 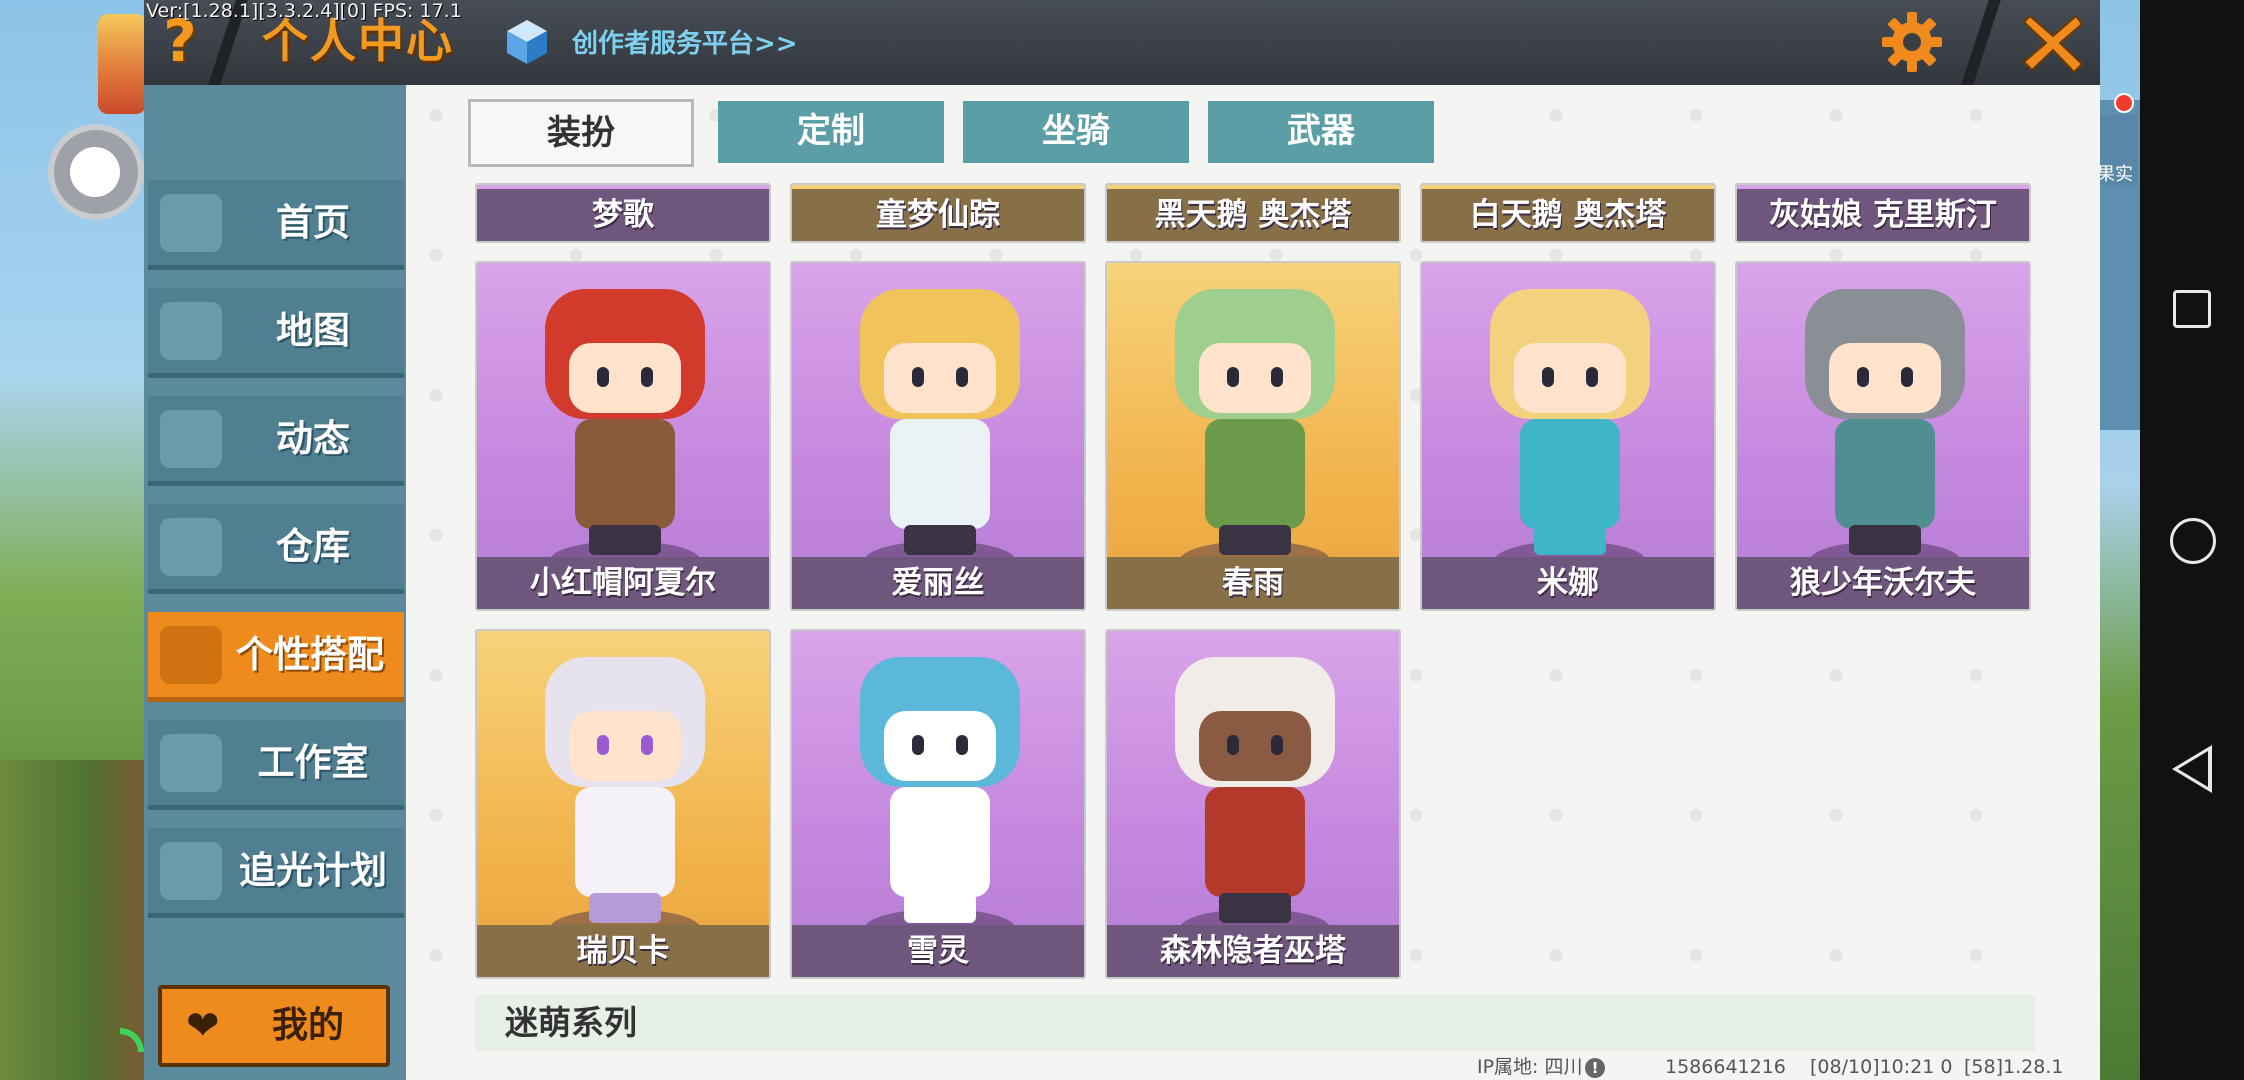 What do you see at coordinates (313, 546) in the screenshot?
I see `sidebar-item-label: 仓库` at bounding box center [313, 546].